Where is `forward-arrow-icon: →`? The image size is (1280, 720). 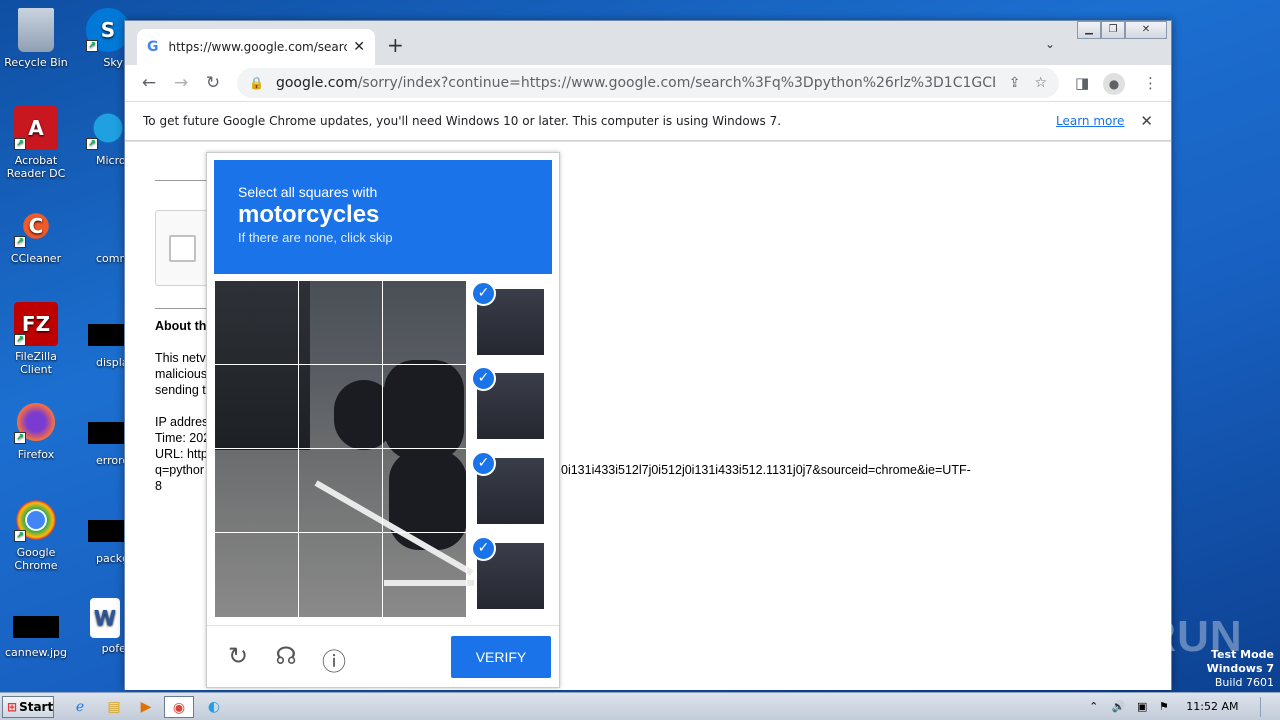
forward-arrow-icon: → is located at coordinates (181, 83).